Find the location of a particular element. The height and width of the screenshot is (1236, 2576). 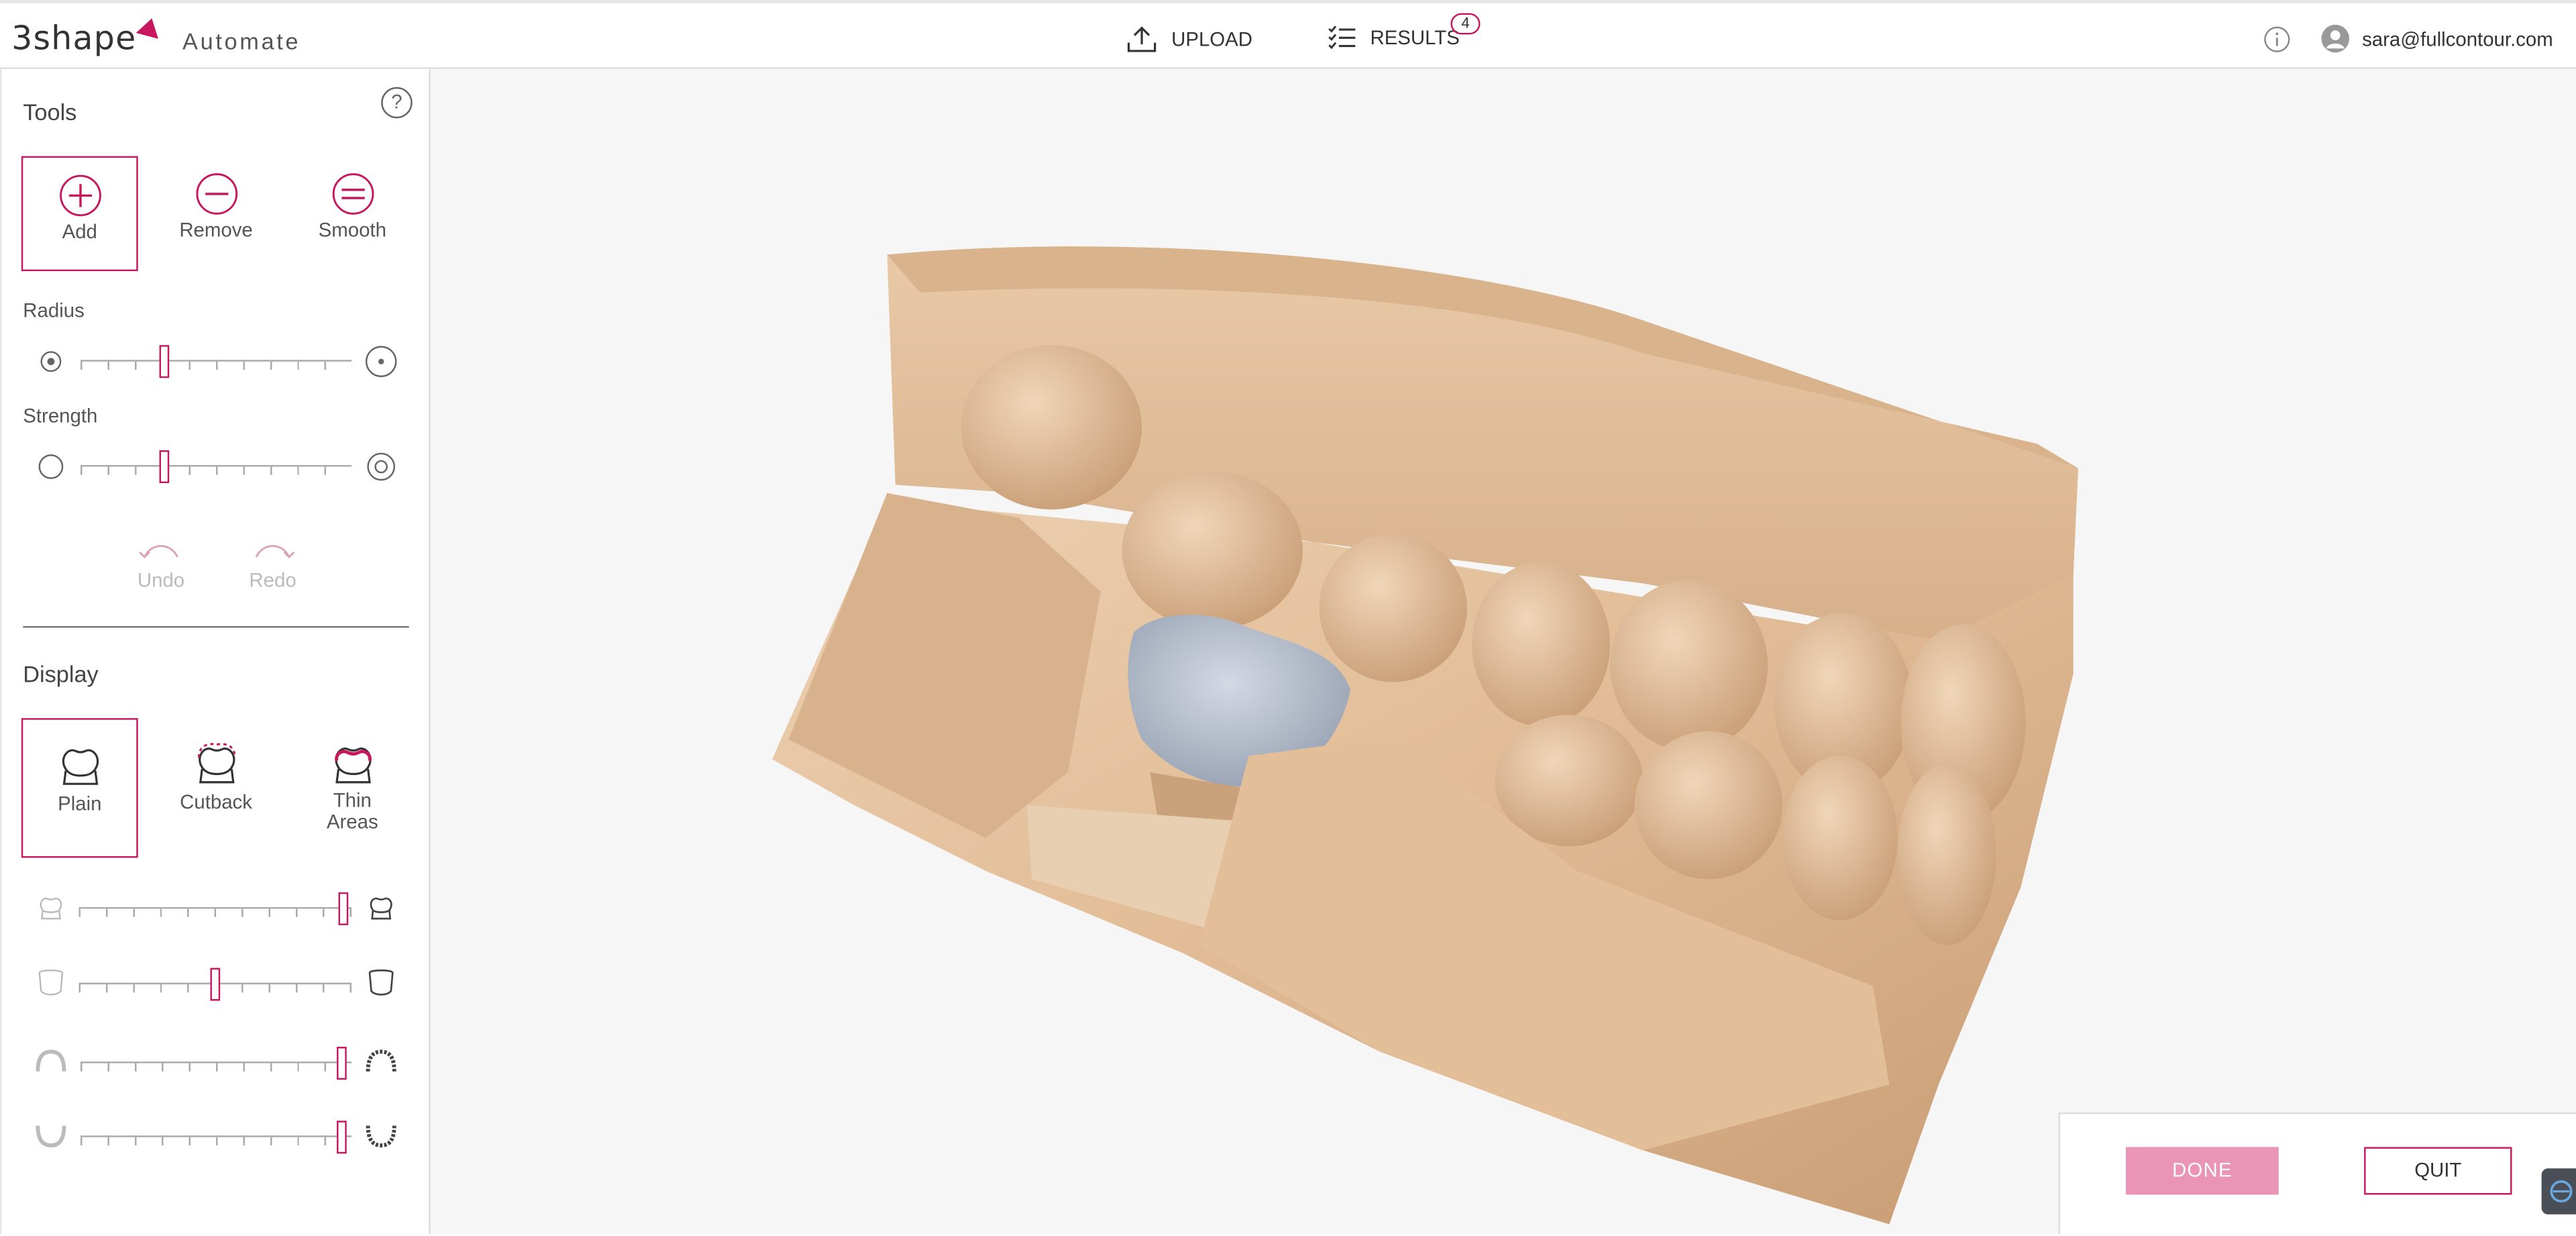

upper-jaw-transparency-slider-thumb is located at coordinates (341, 1063).